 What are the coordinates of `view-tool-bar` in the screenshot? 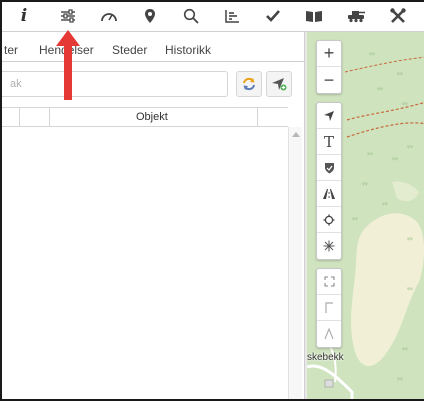 It's located at (329, 308).